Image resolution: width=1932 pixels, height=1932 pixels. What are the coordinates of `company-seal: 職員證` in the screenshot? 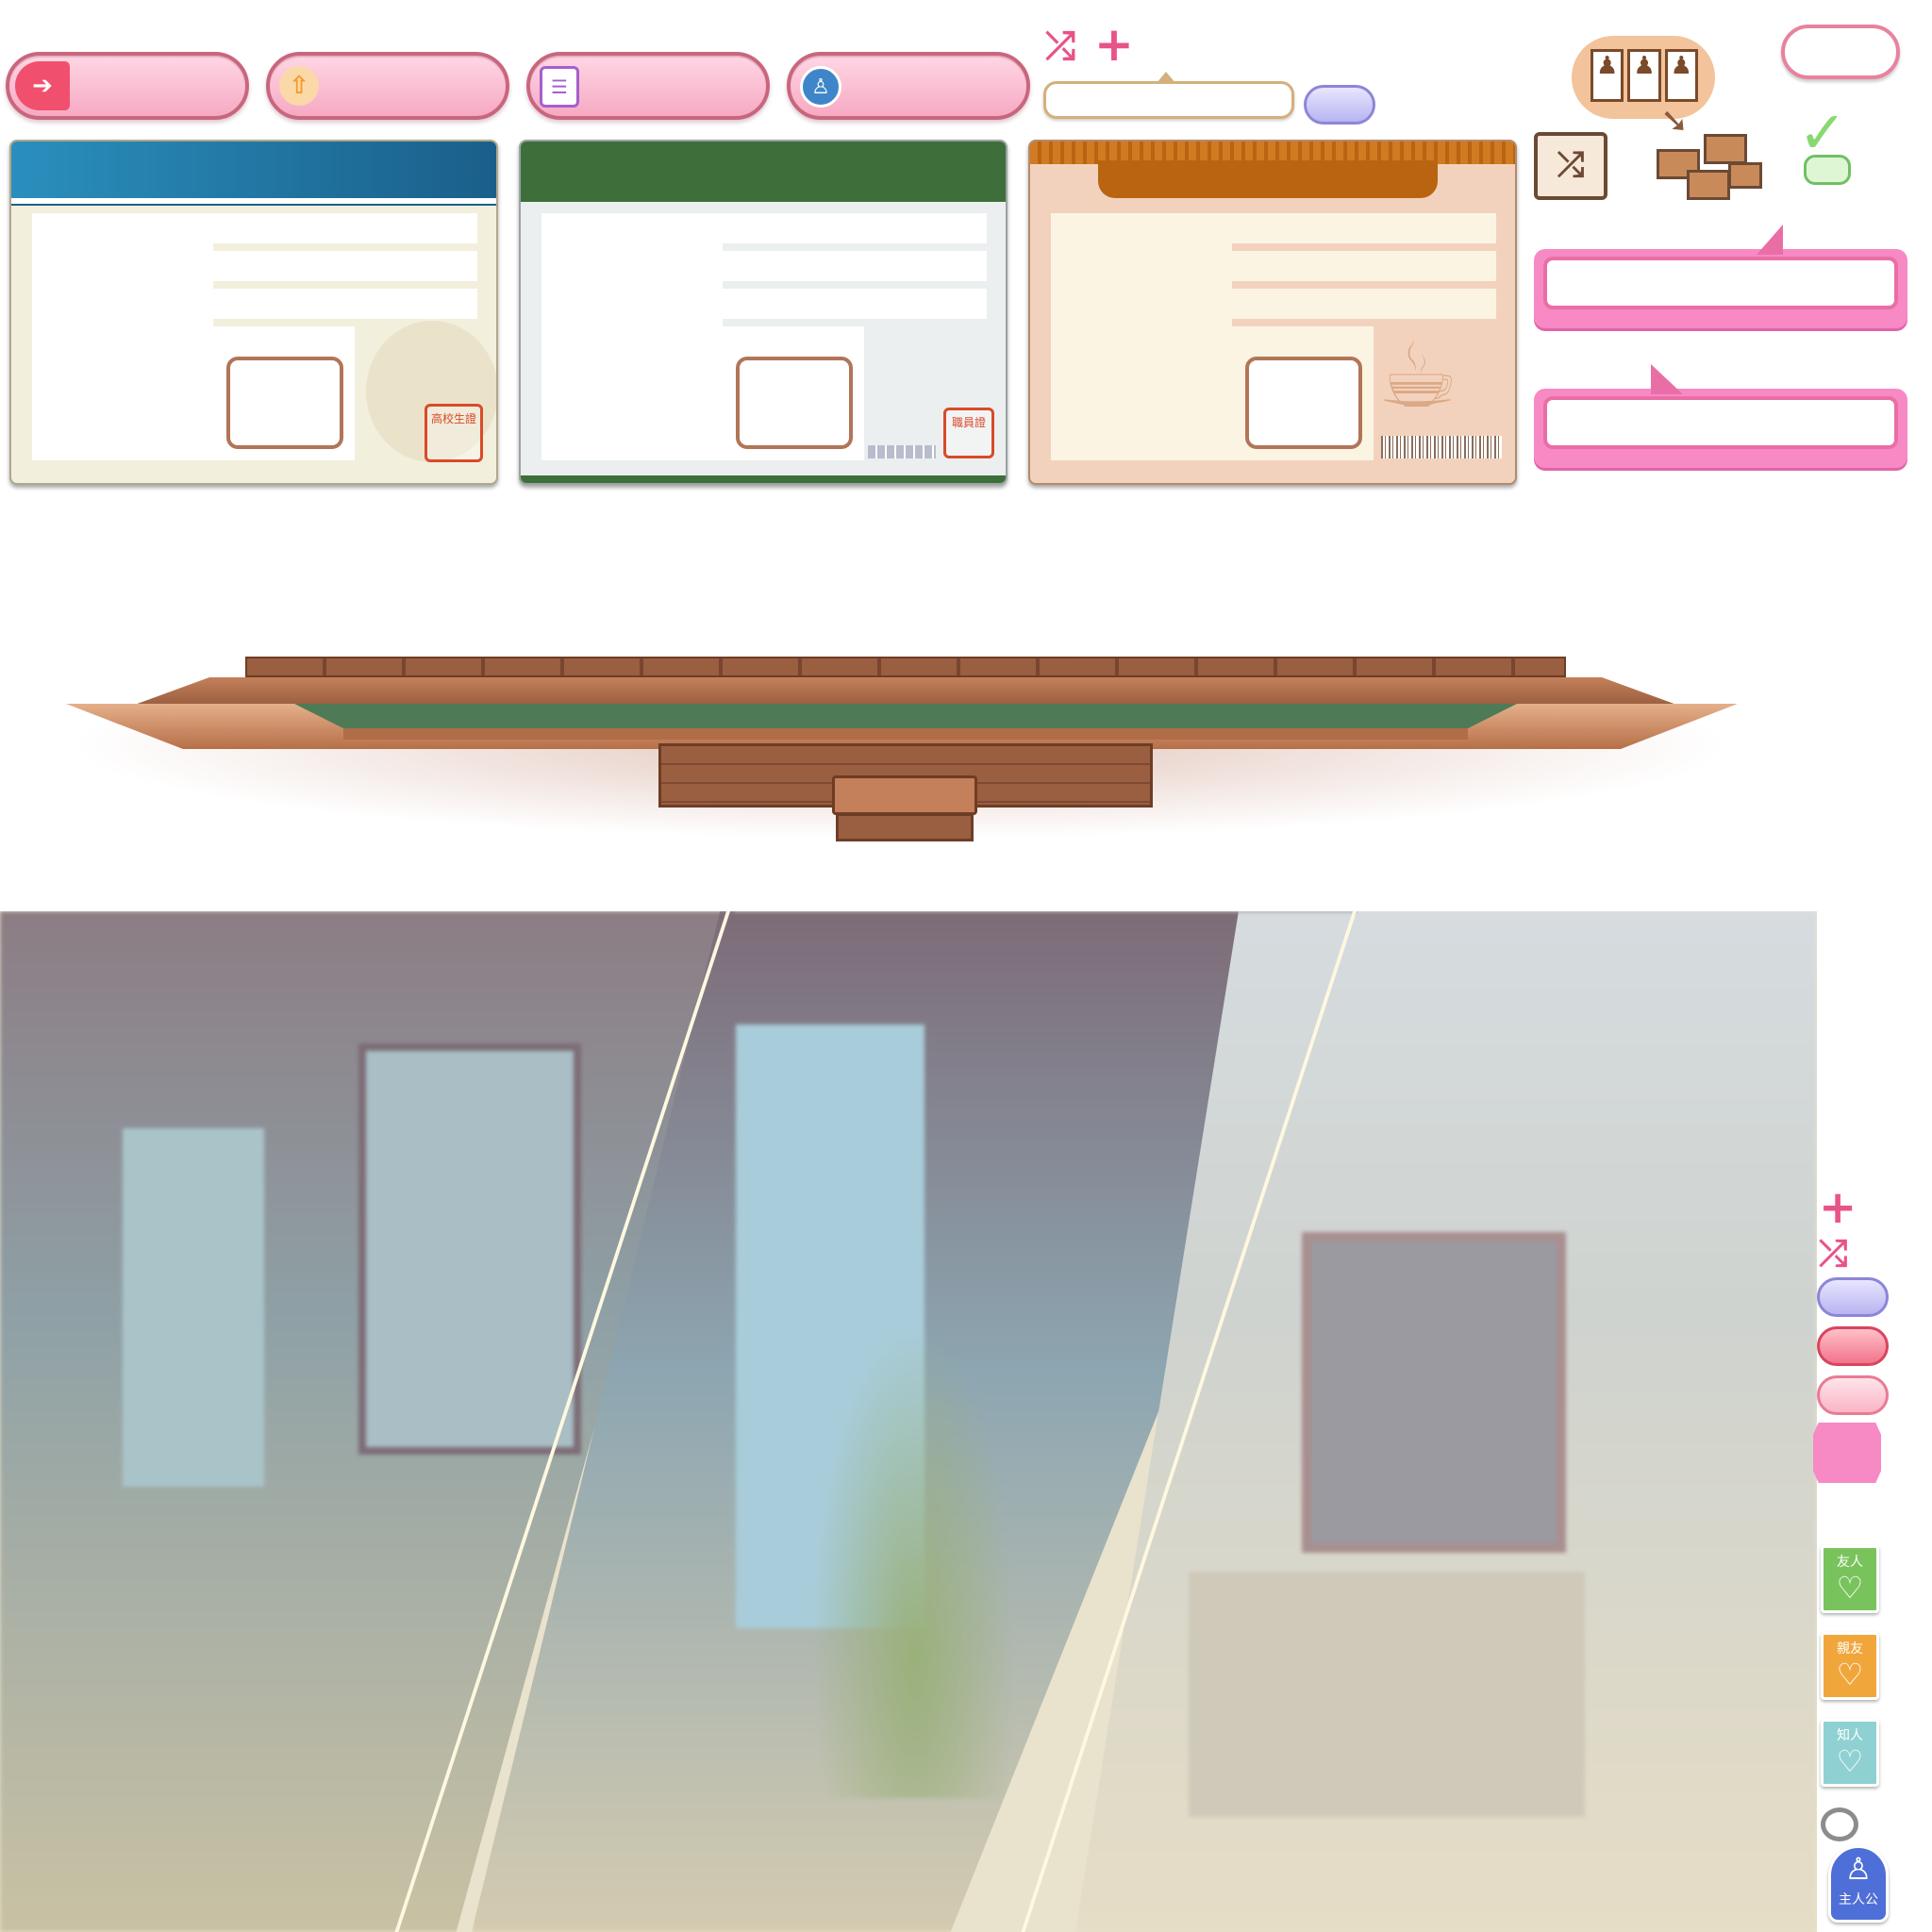 It's located at (969, 433).